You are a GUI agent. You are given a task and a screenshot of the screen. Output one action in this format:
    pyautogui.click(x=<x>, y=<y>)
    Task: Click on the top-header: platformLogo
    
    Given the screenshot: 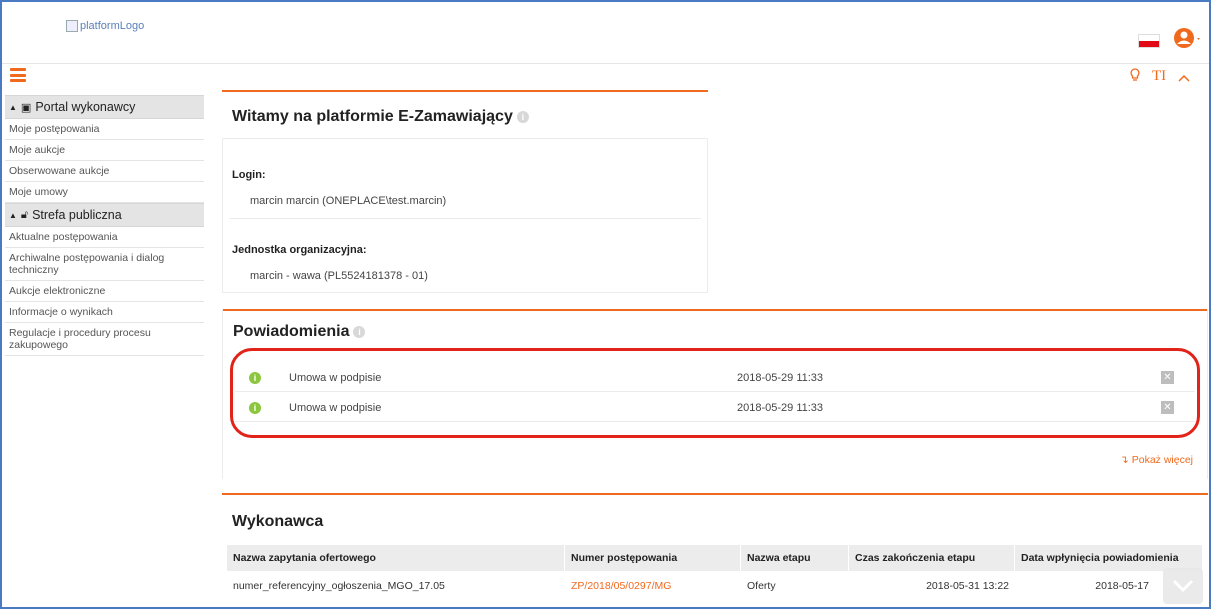 What is the action you would take?
    pyautogui.click(x=605, y=33)
    